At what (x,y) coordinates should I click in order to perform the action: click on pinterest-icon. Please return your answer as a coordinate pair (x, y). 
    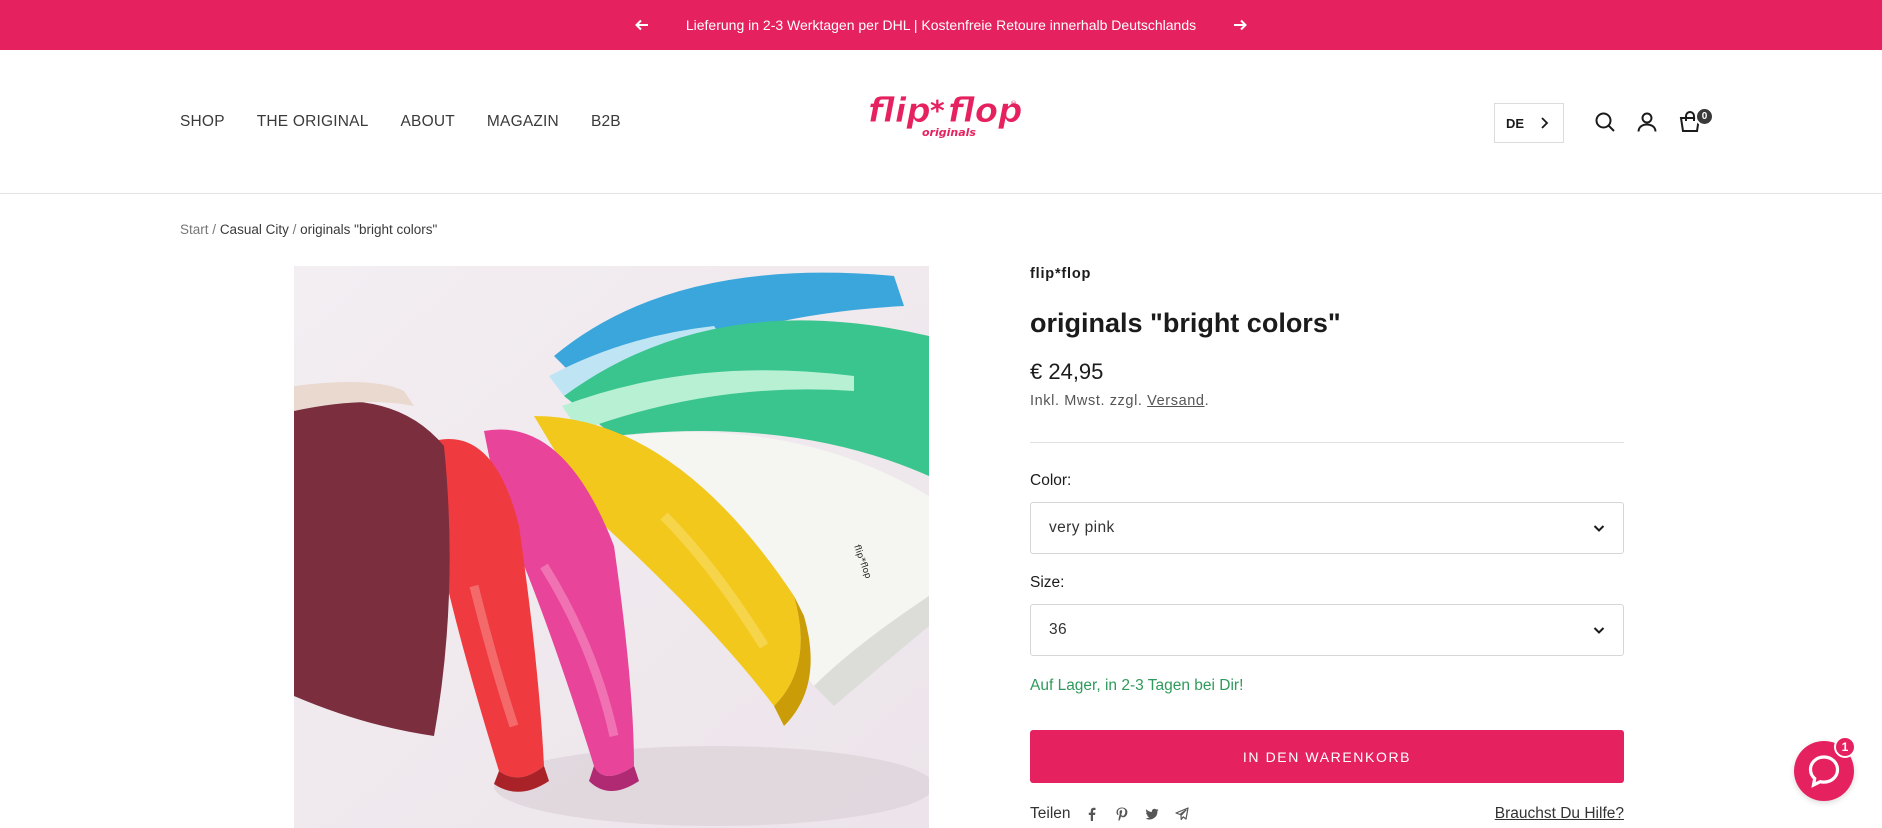
    Looking at the image, I should click on (1122, 814).